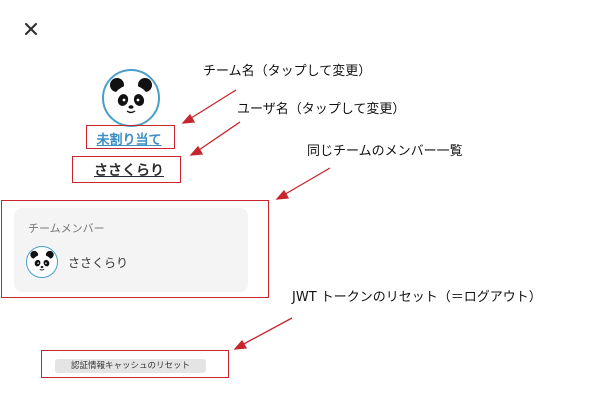  I want to click on annotation-reset: JWT トークンのリセット（＝ログアウト）, so click(417, 297).